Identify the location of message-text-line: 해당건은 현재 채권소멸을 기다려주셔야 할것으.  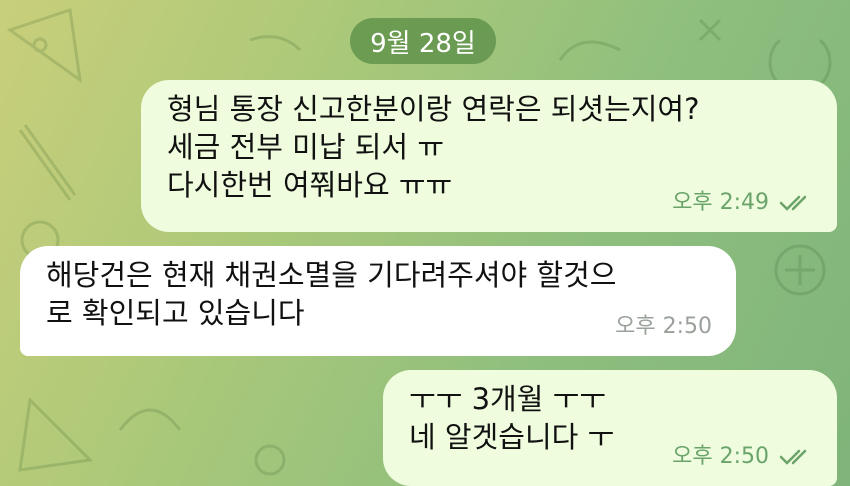
(331, 275).